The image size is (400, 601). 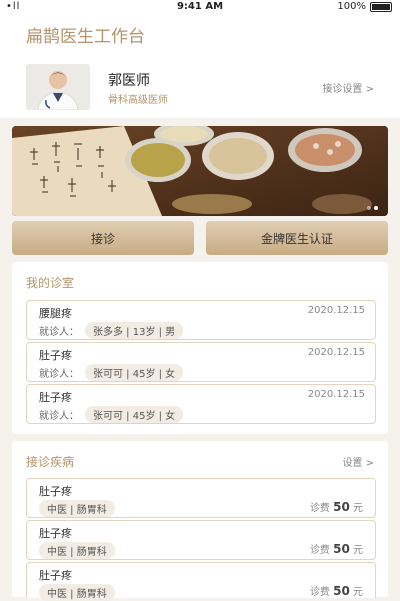 I want to click on pagination-dot, so click(x=369, y=208).